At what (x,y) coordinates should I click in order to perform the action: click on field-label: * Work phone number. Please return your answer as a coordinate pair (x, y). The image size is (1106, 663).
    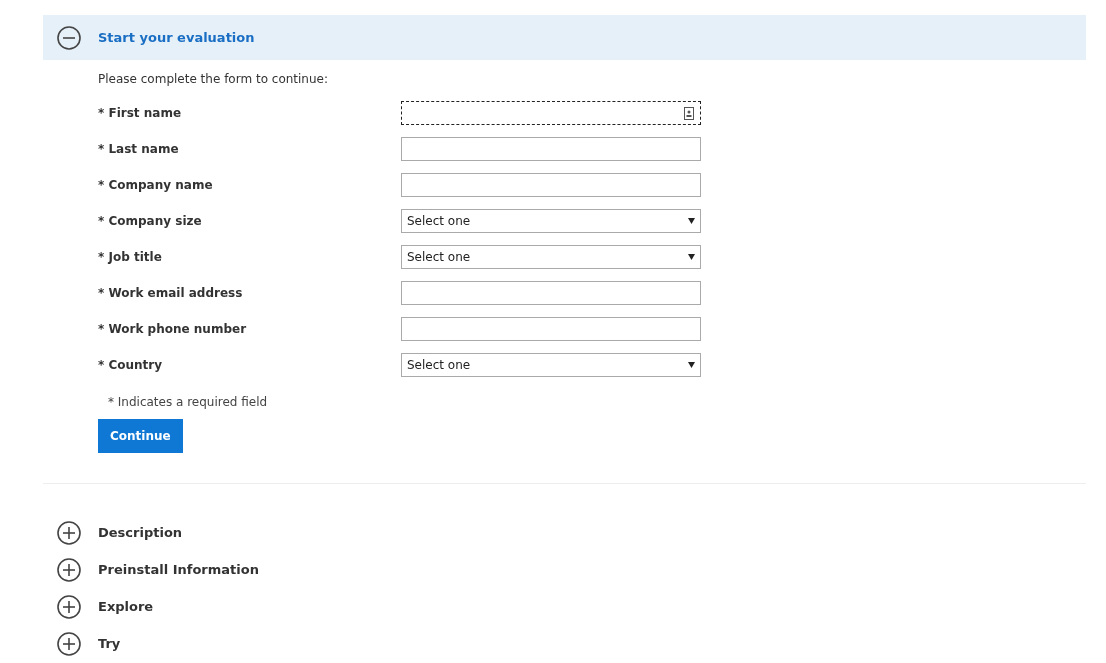
    Looking at the image, I should click on (173, 329).